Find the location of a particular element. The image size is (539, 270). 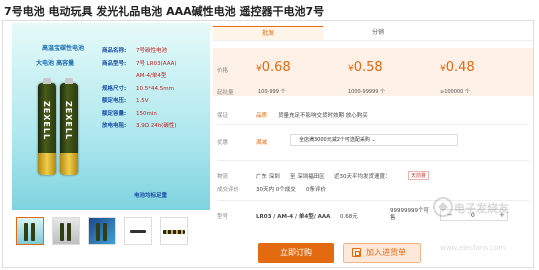

quantity-stepper: − 0 + is located at coordinates (474, 215).